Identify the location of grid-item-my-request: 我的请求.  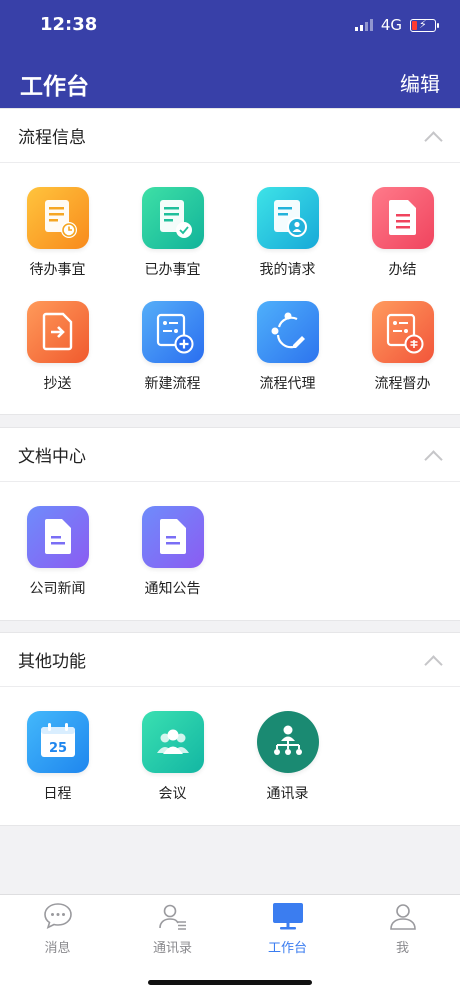
(287, 233).